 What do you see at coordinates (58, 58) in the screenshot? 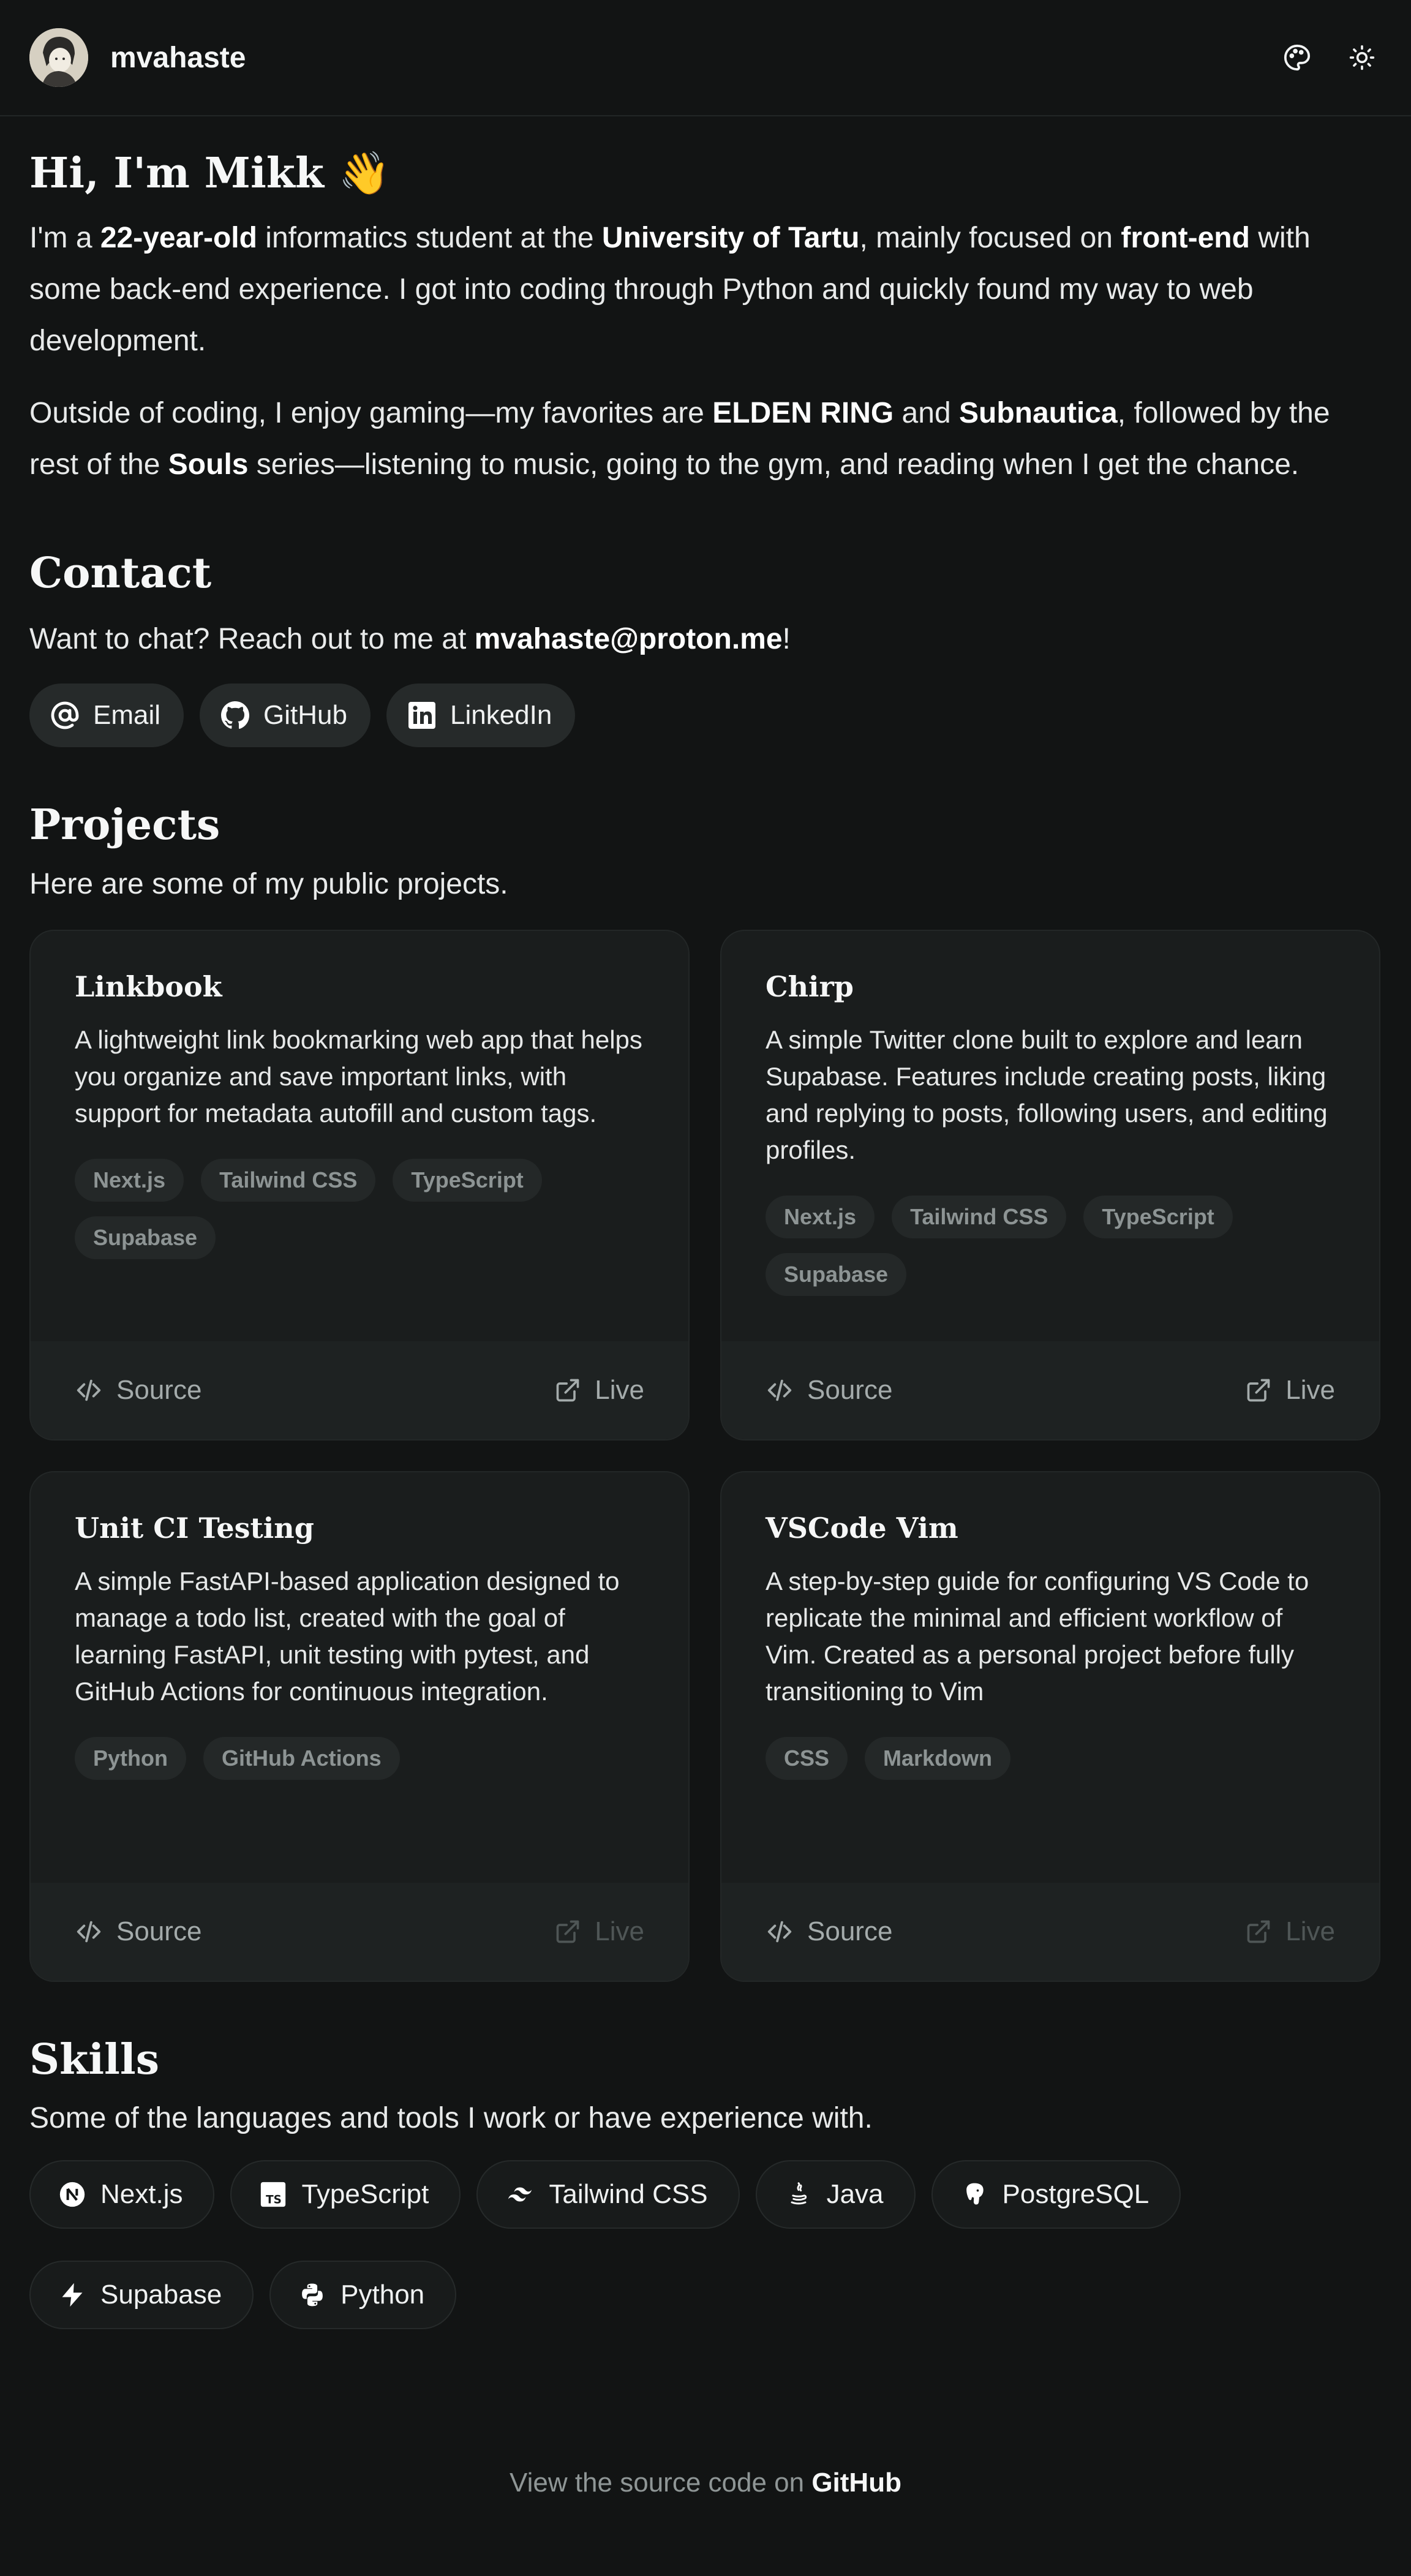
I see `avatar` at bounding box center [58, 58].